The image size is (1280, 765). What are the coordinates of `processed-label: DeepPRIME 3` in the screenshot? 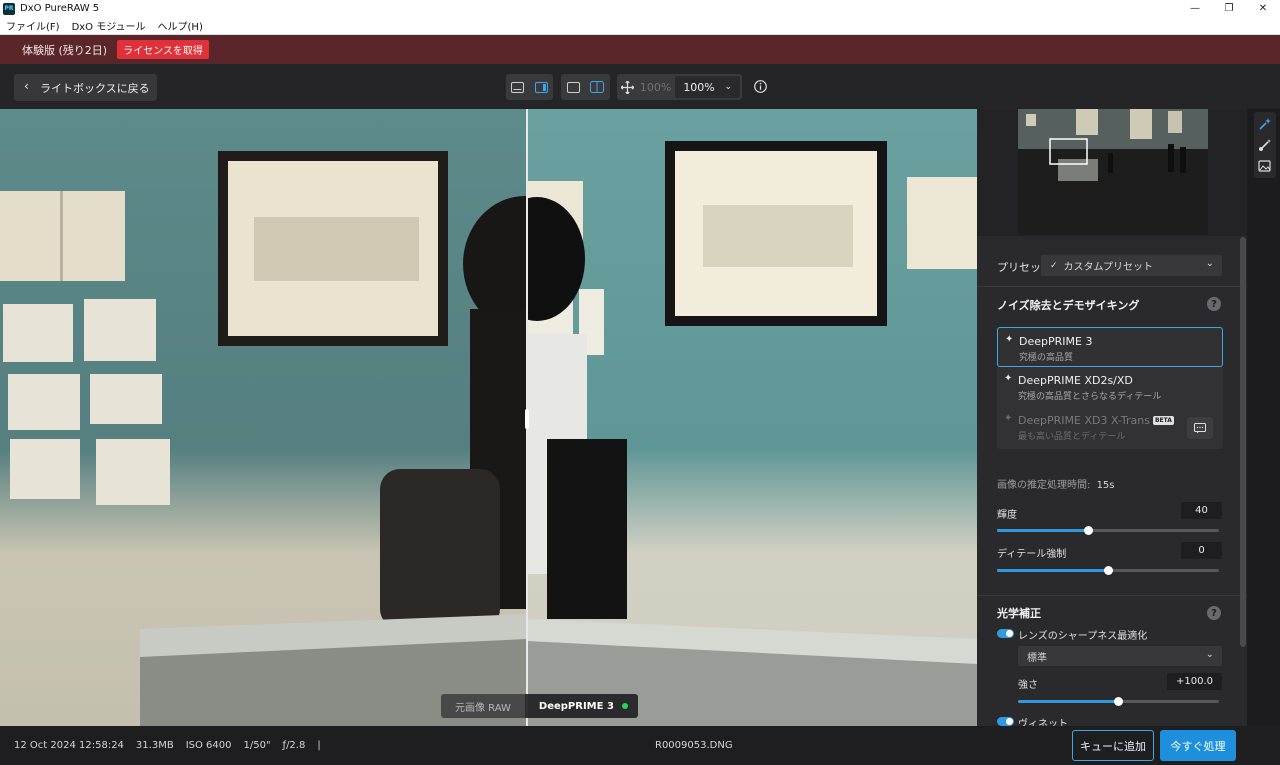 It's located at (581, 706).